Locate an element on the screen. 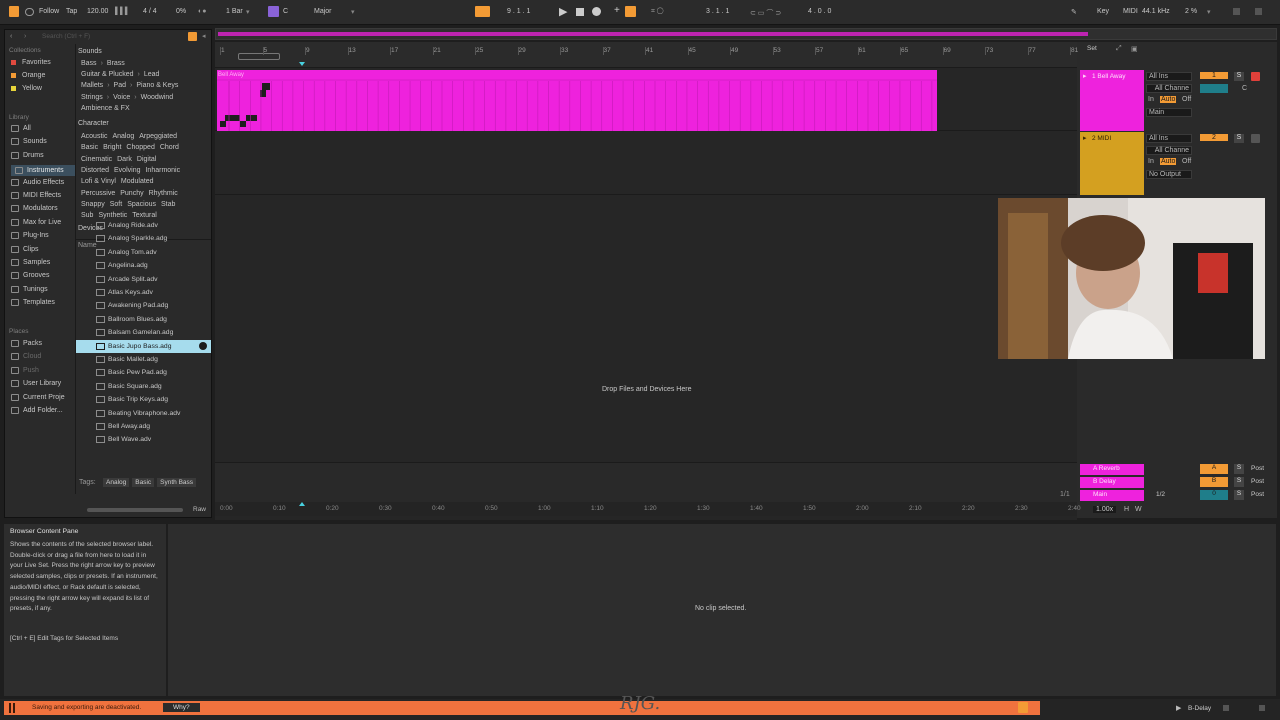 The image size is (1280, 720). track-name: 2 MIDI is located at coordinates (1101, 138).